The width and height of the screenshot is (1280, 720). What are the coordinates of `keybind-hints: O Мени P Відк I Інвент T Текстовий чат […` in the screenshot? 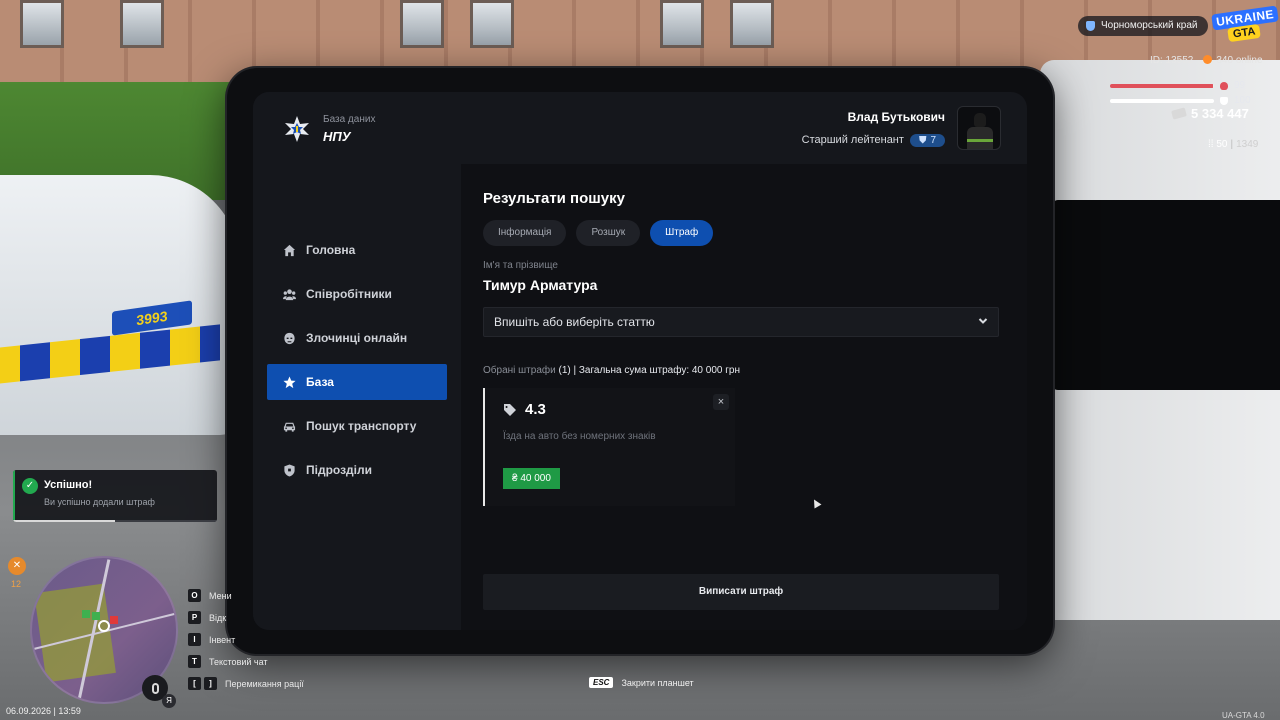 It's located at (246, 643).